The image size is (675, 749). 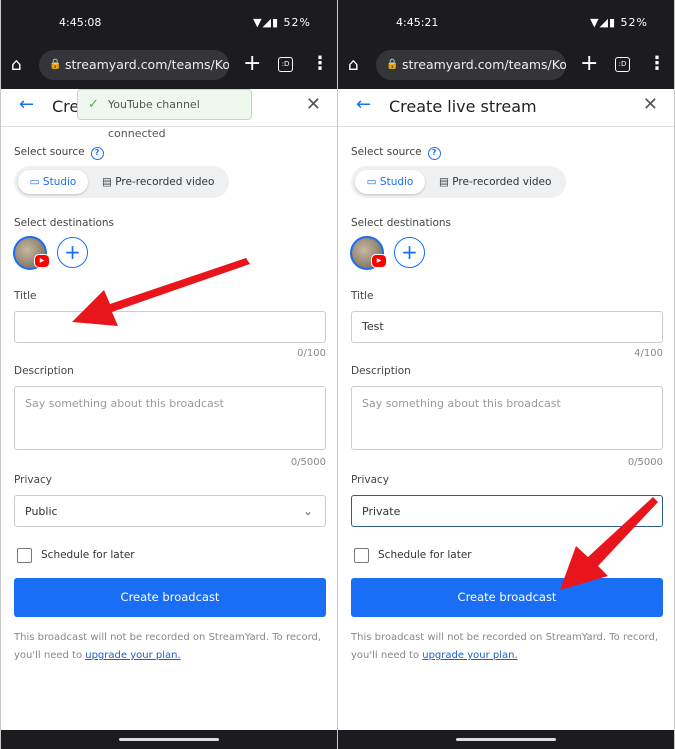 I want to click on arrow-to-create-button, so click(x=609, y=543).